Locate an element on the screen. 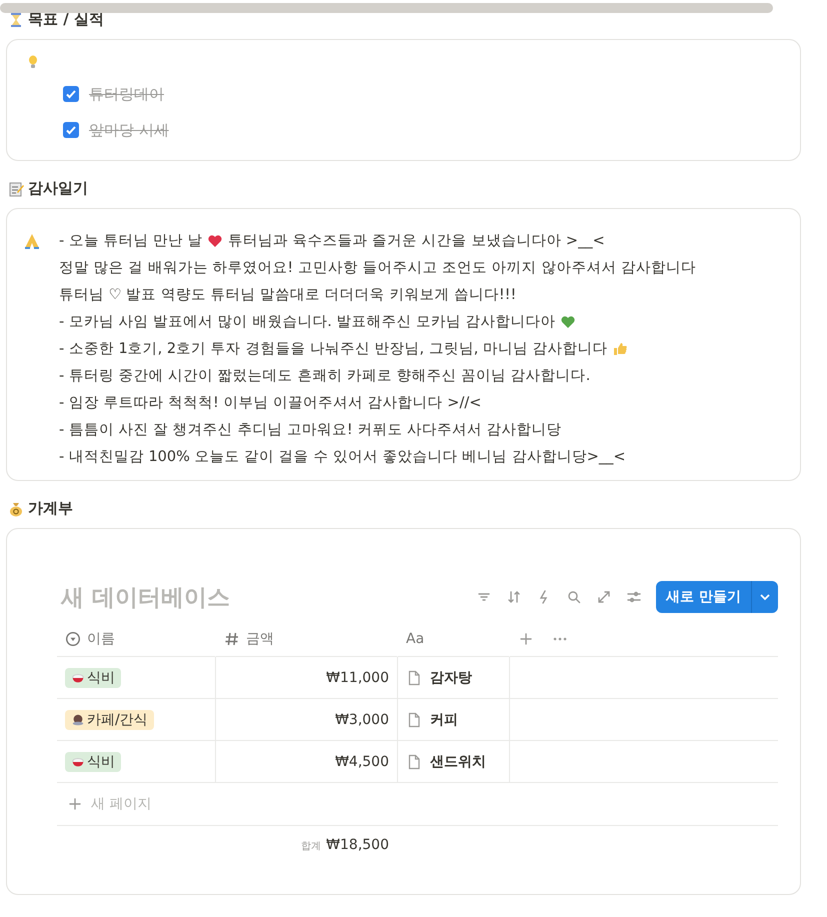 The width and height of the screenshot is (827, 917). page-title: 감자탕 is located at coordinates (451, 677).